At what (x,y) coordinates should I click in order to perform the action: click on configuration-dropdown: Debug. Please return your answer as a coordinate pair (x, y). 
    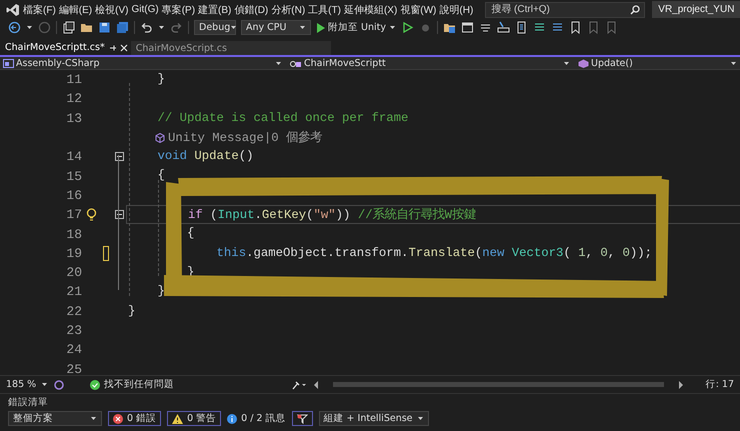
    Looking at the image, I should click on (215, 27).